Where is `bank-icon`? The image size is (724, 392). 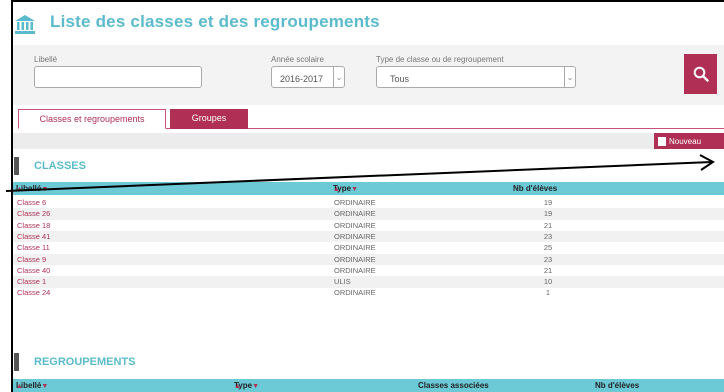
bank-icon is located at coordinates (25, 24).